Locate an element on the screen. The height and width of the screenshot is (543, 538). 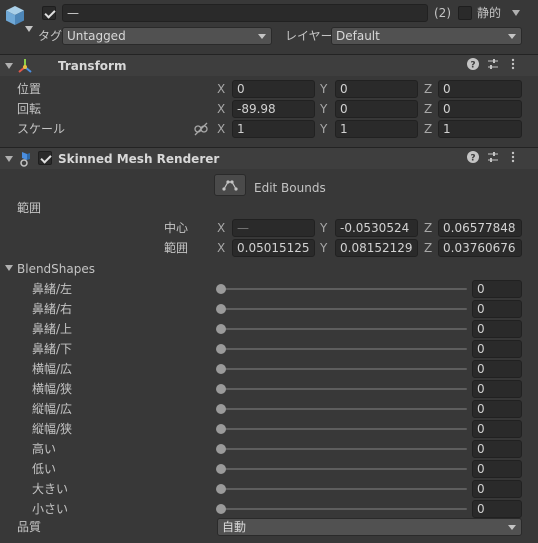
blendshape-label: 小さい is located at coordinates (50, 509).